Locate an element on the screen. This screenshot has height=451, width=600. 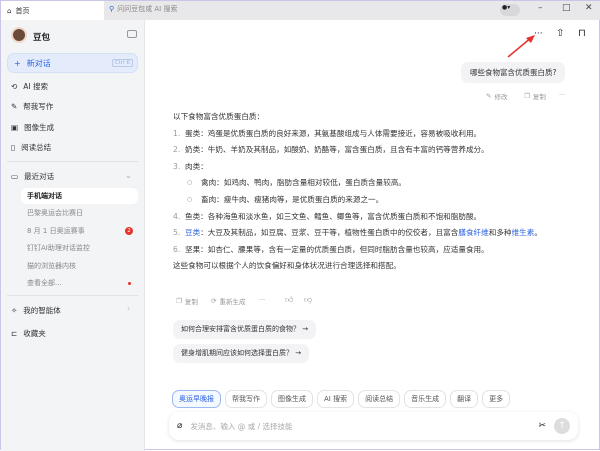
sidebar-toggle-icon is located at coordinates (132, 34).